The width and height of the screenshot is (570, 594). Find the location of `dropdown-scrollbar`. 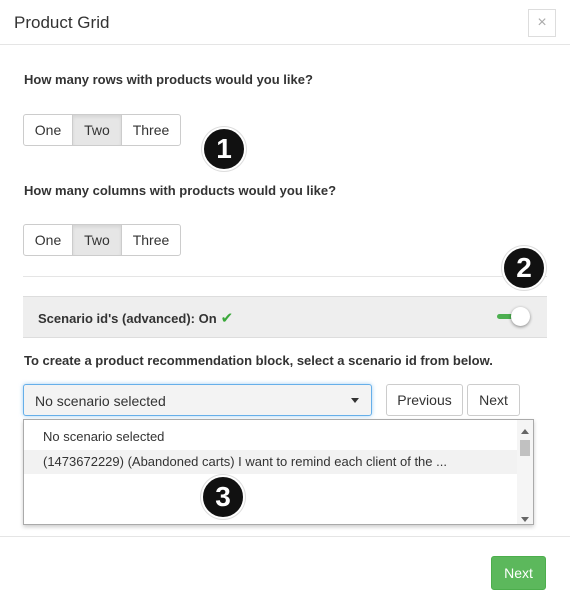

dropdown-scrollbar is located at coordinates (525, 472).